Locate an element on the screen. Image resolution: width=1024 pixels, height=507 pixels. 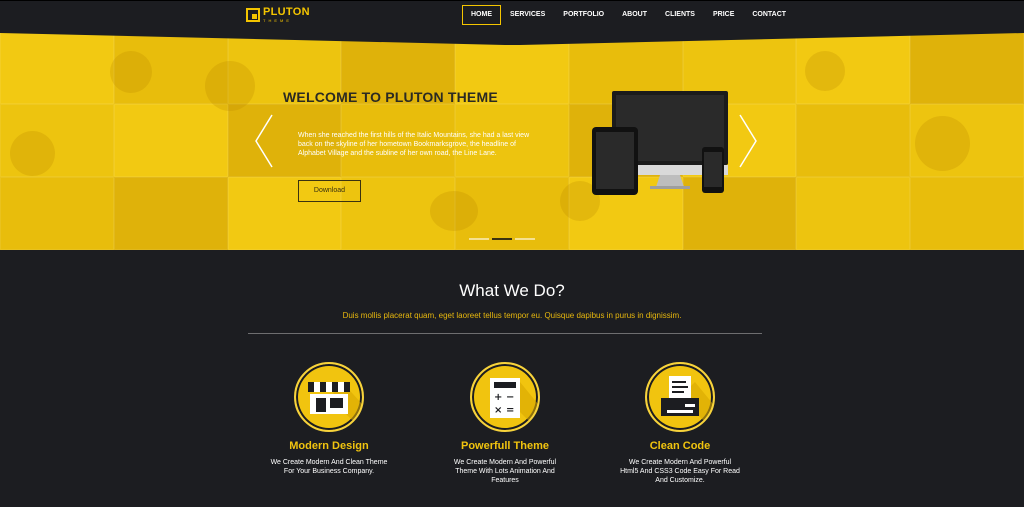
devices-illustration is located at coordinates (660, 143).